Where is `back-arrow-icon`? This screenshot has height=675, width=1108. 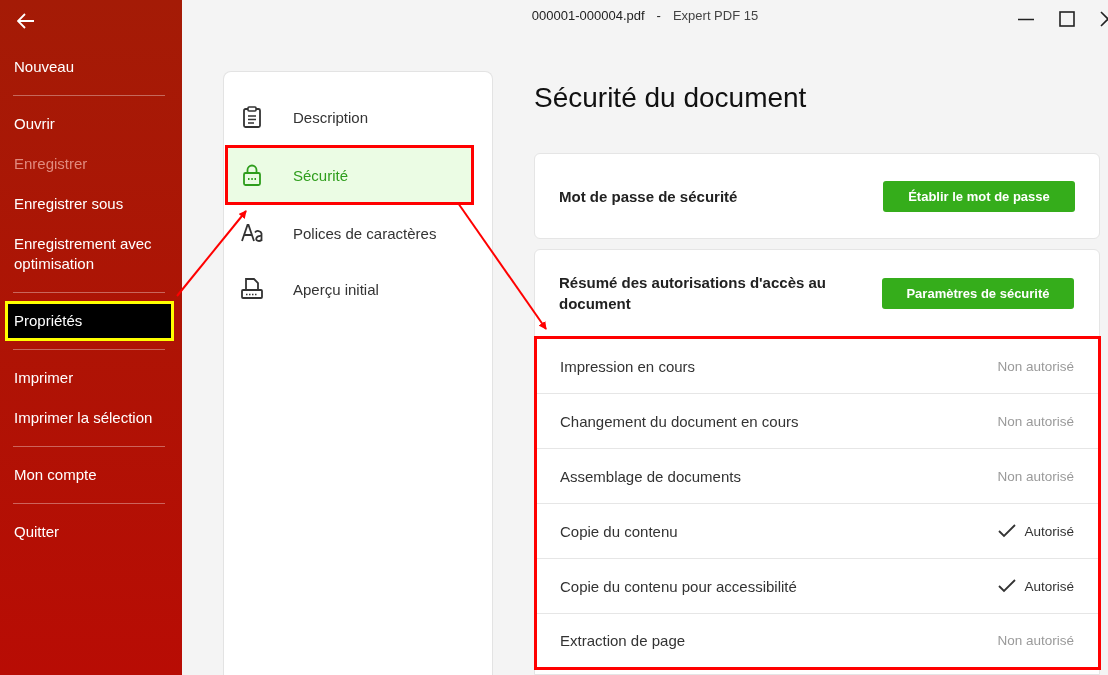
back-arrow-icon is located at coordinates (26, 21).